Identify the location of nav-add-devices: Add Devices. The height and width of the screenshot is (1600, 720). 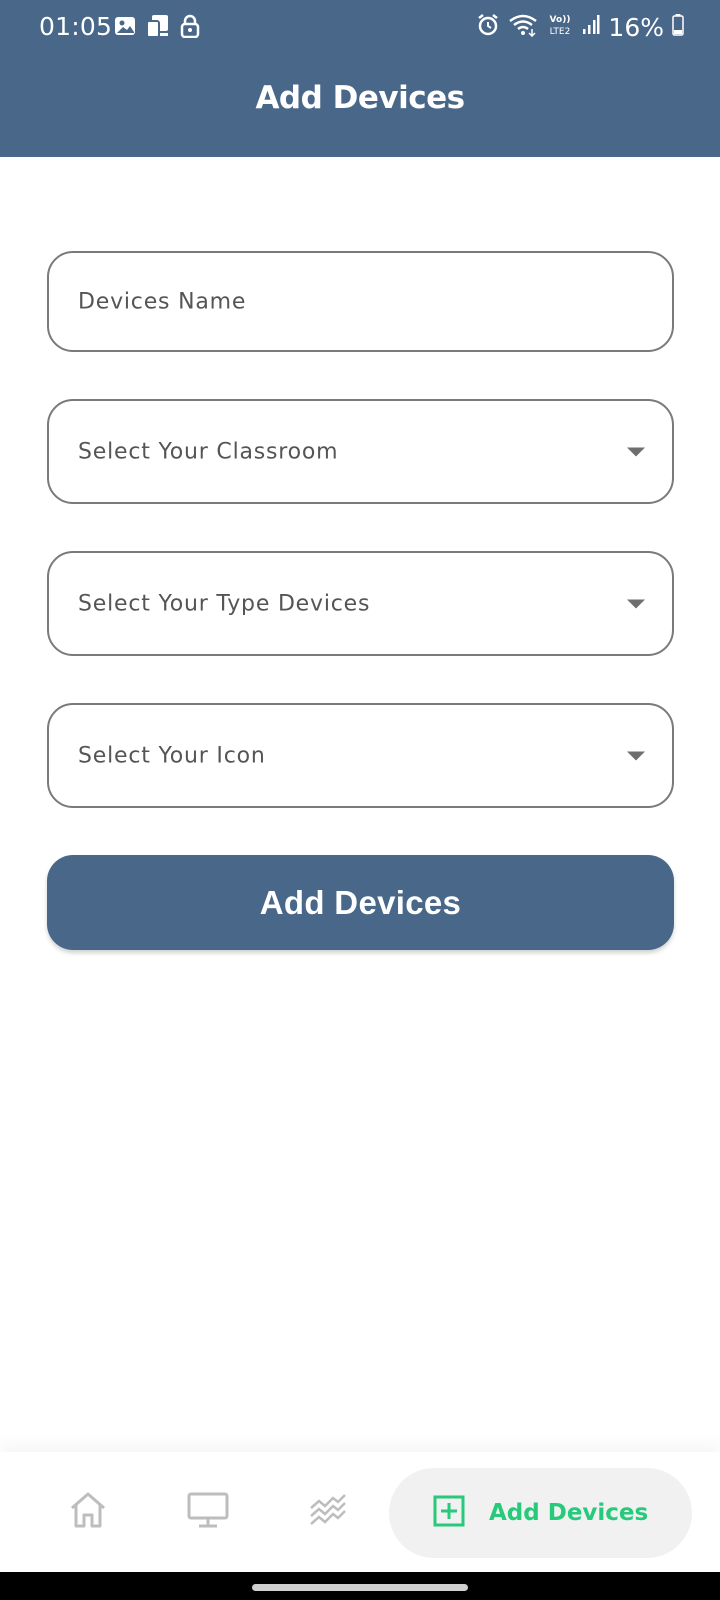
(540, 1513).